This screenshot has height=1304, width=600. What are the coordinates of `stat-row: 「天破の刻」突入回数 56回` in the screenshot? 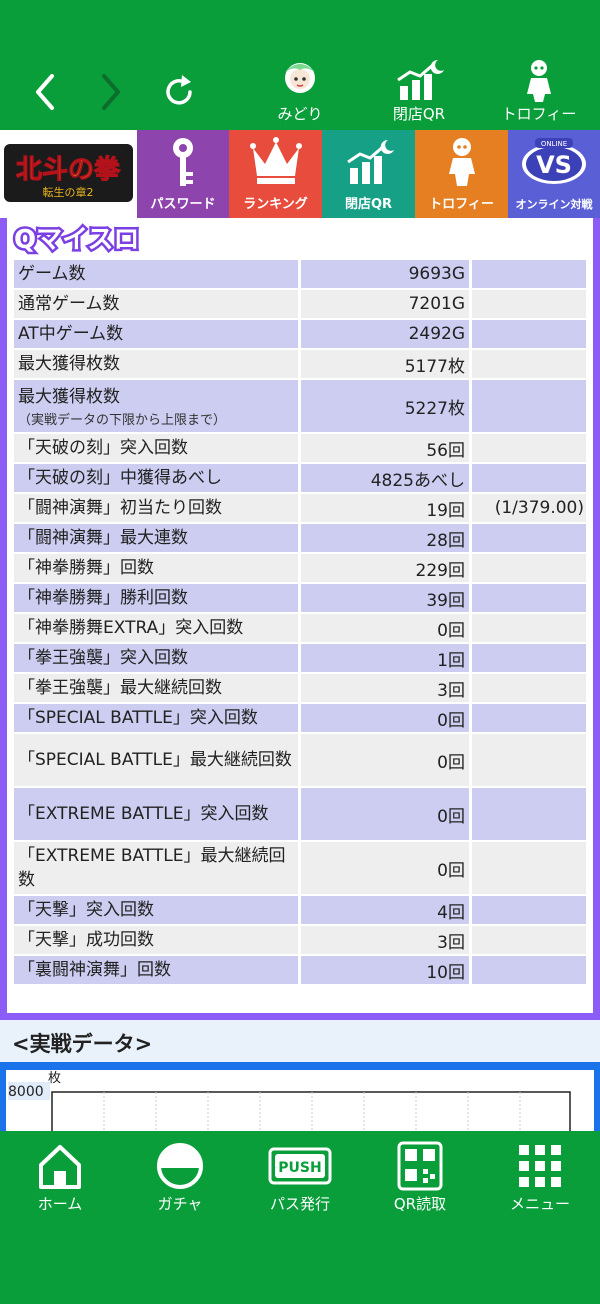 It's located at (300, 448).